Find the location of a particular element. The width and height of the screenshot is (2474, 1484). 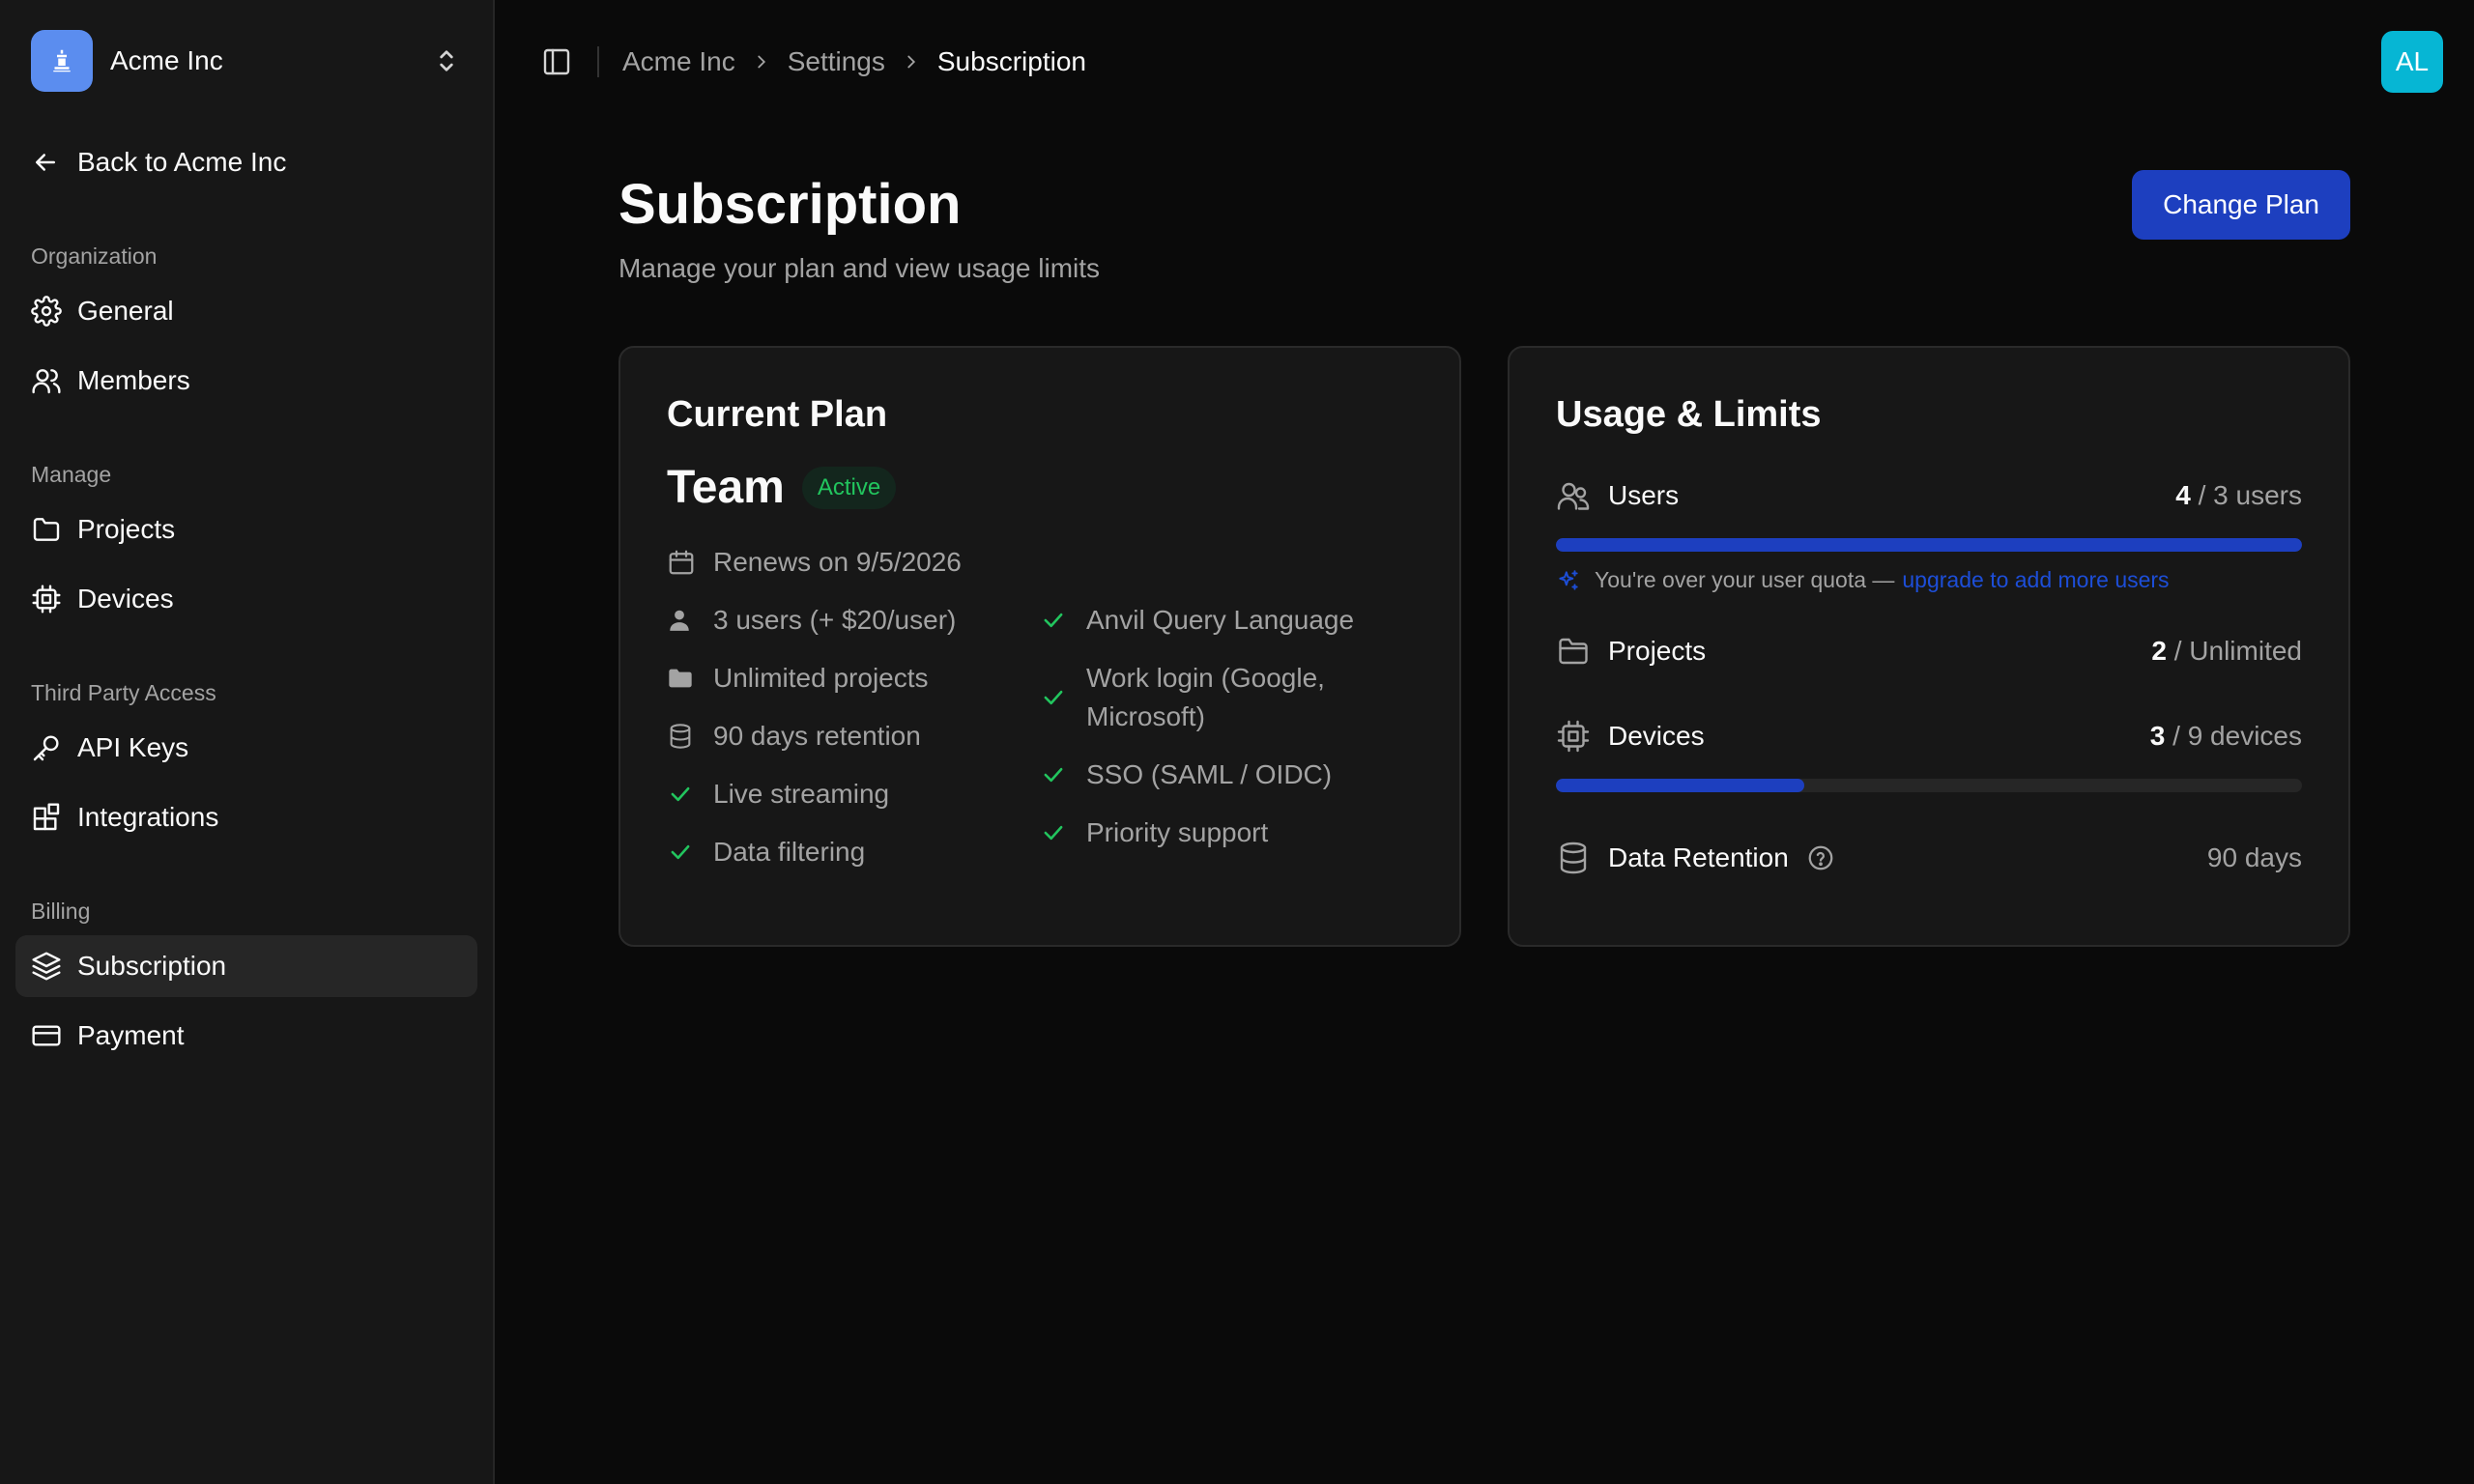

users-progress-bar is located at coordinates (1929, 545).